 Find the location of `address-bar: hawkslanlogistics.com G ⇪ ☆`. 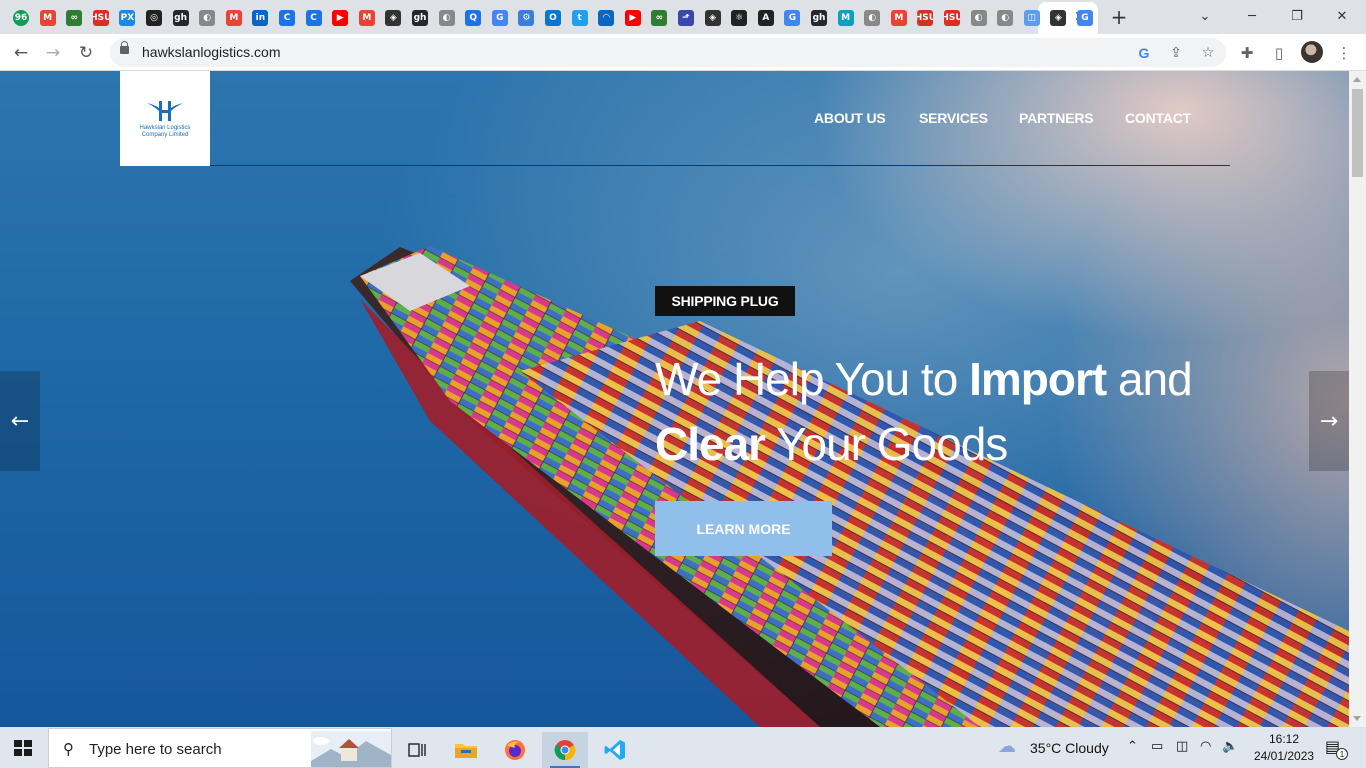

address-bar: hawkslanlogistics.com G ⇪ ☆ is located at coordinates (668, 52).